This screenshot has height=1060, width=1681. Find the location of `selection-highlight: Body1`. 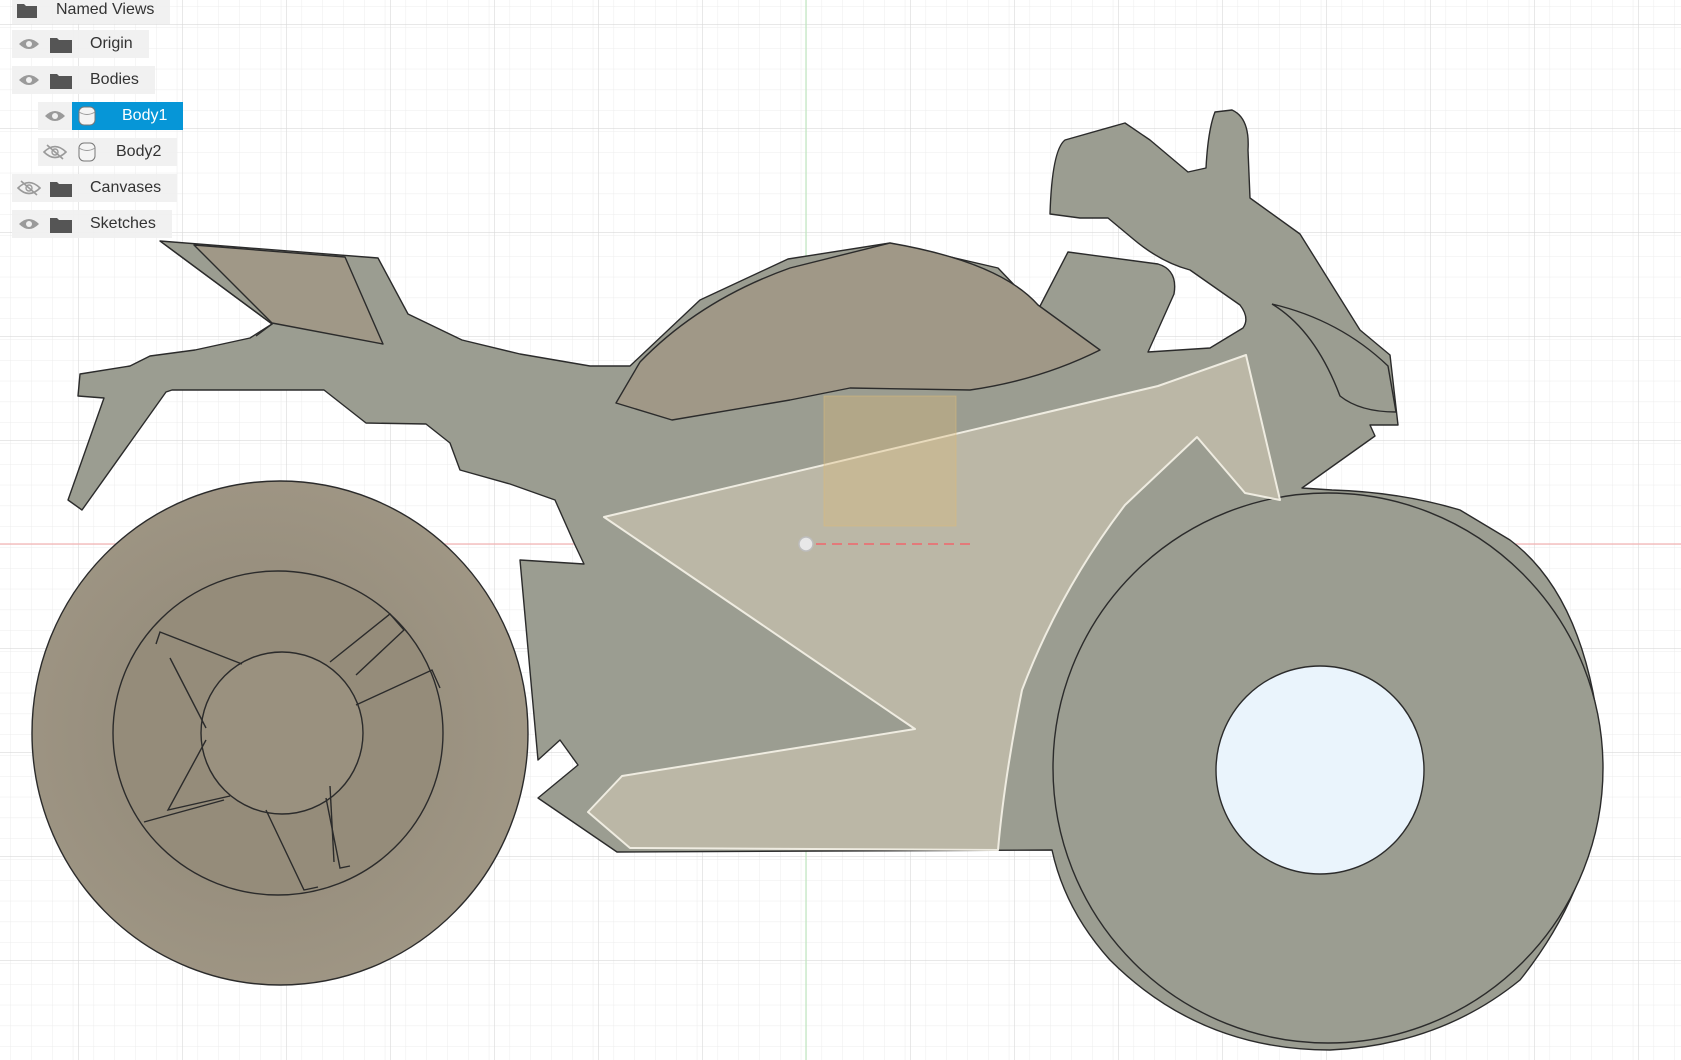

selection-highlight: Body1 is located at coordinates (128, 116).